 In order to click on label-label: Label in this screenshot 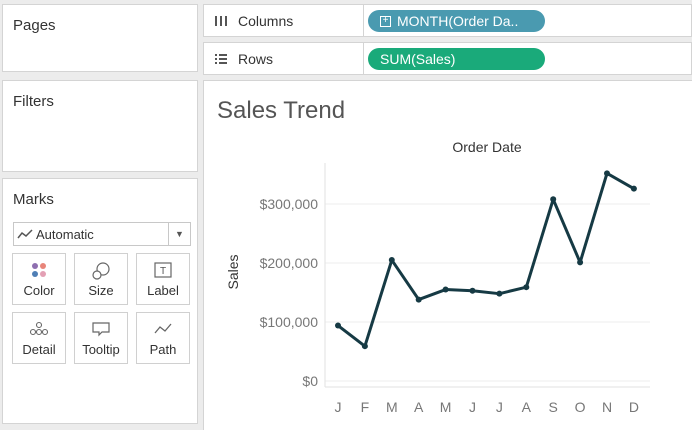, I will do `click(163, 290)`.